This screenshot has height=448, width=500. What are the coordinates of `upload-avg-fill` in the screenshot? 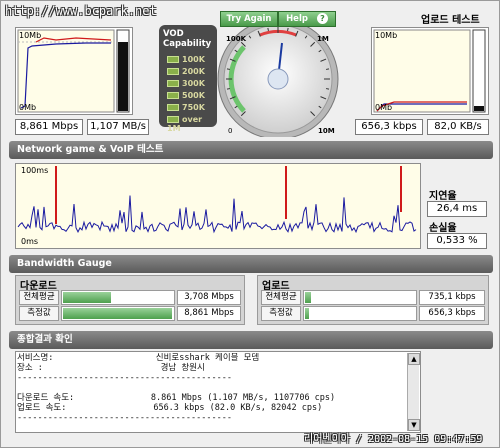 It's located at (308, 297).